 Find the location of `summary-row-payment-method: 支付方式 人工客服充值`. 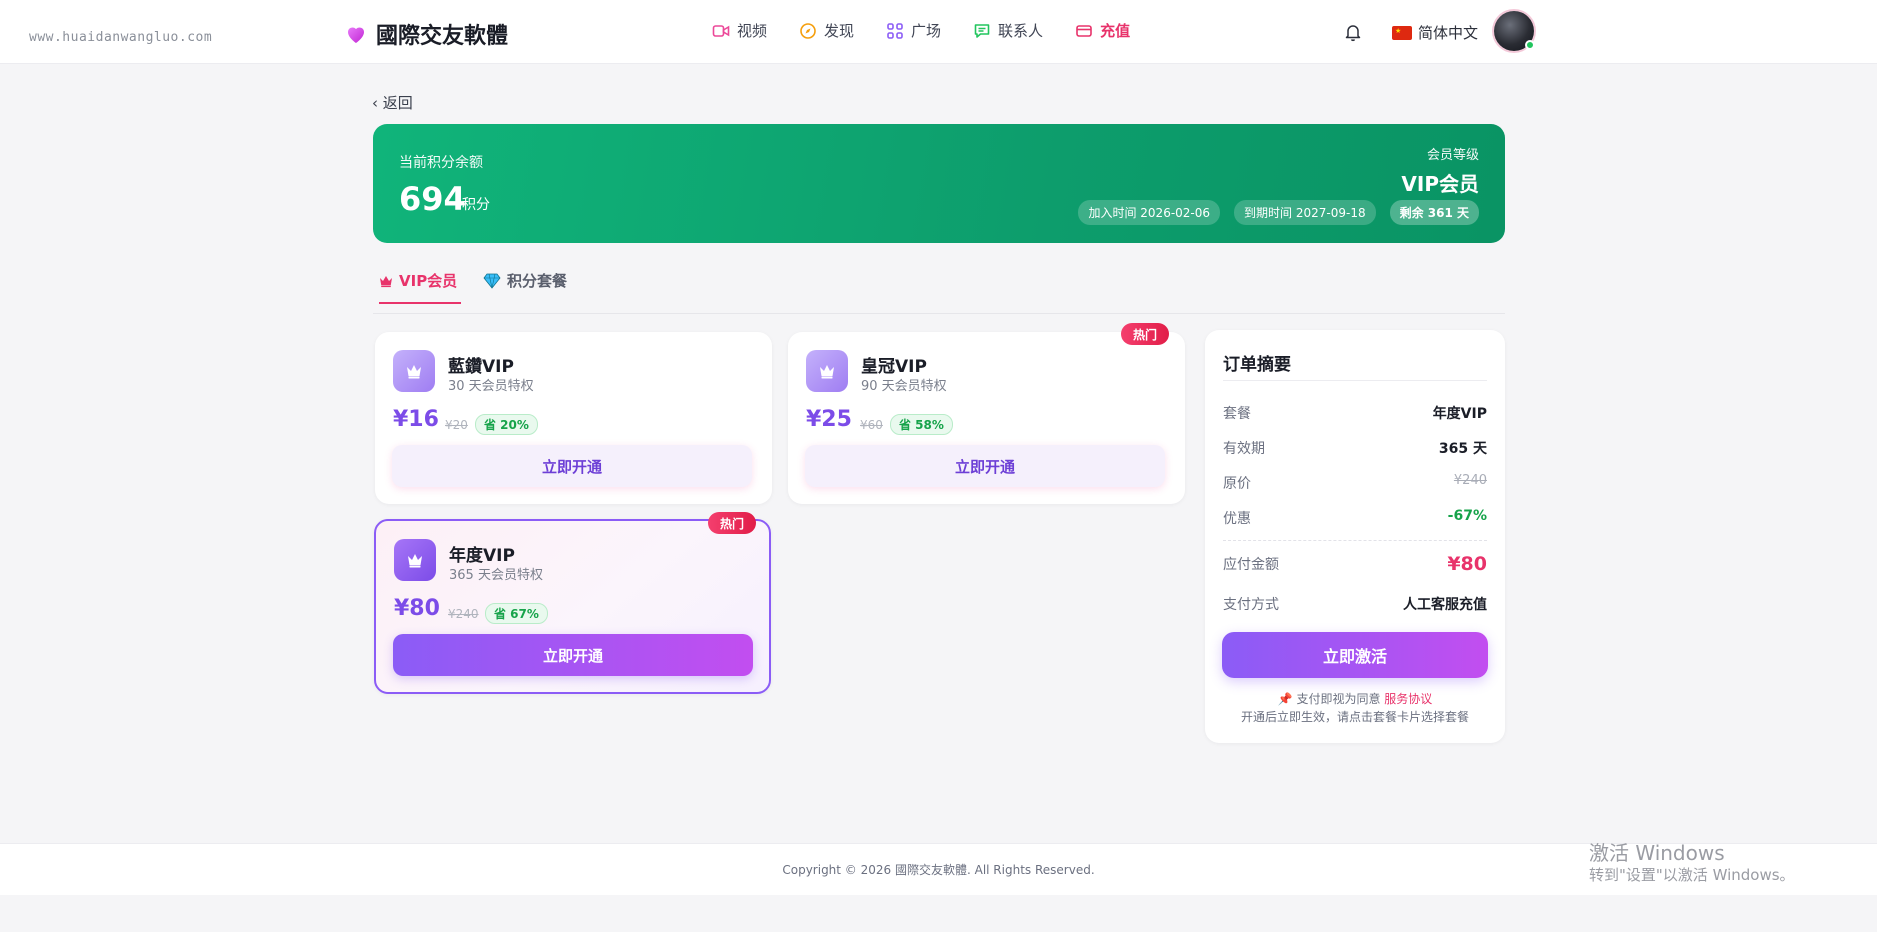

summary-row-payment-method: 支付方式 人工客服充值 is located at coordinates (1355, 604).